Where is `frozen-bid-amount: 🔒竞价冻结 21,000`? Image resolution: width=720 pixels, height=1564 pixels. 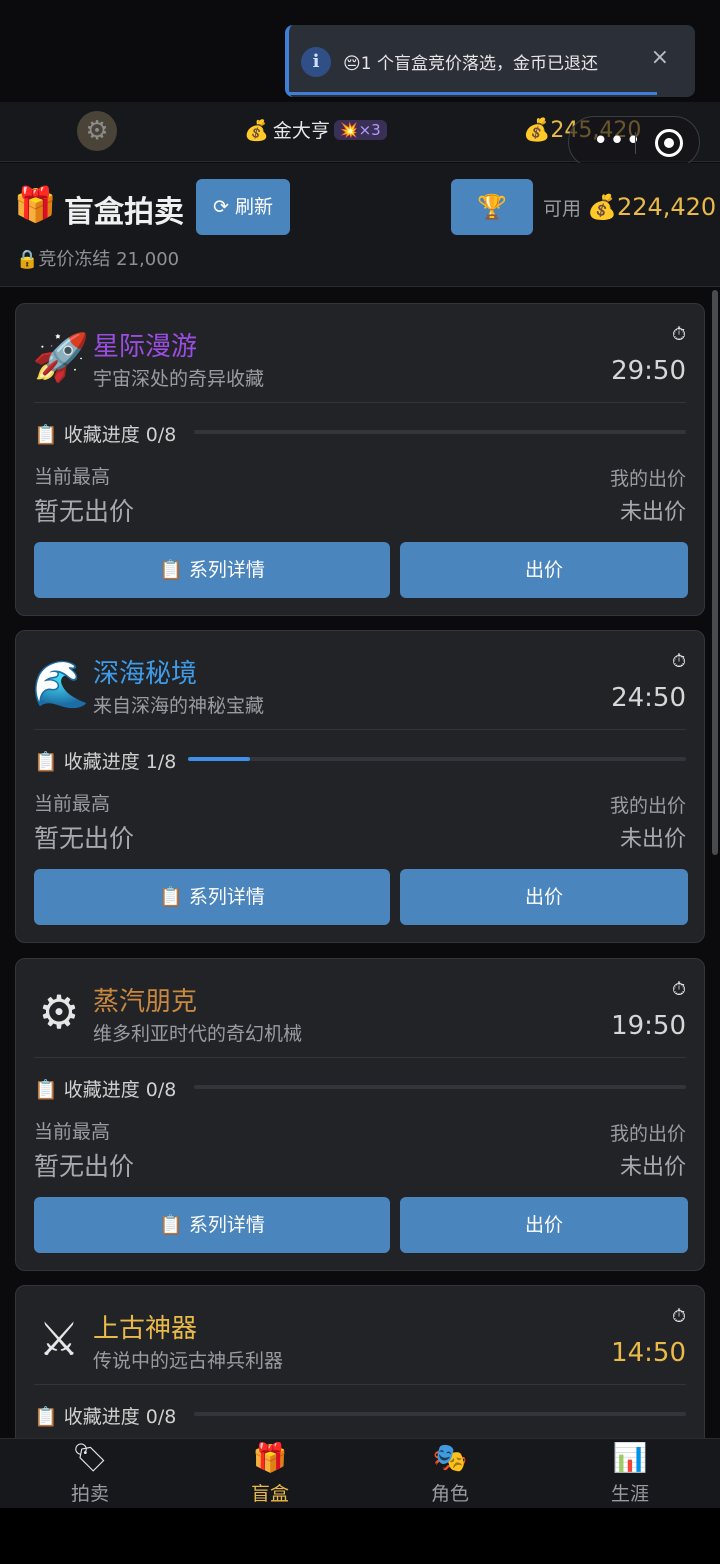
frozen-bid-amount: 🔒竞价冻结 21,000 is located at coordinates (98, 259).